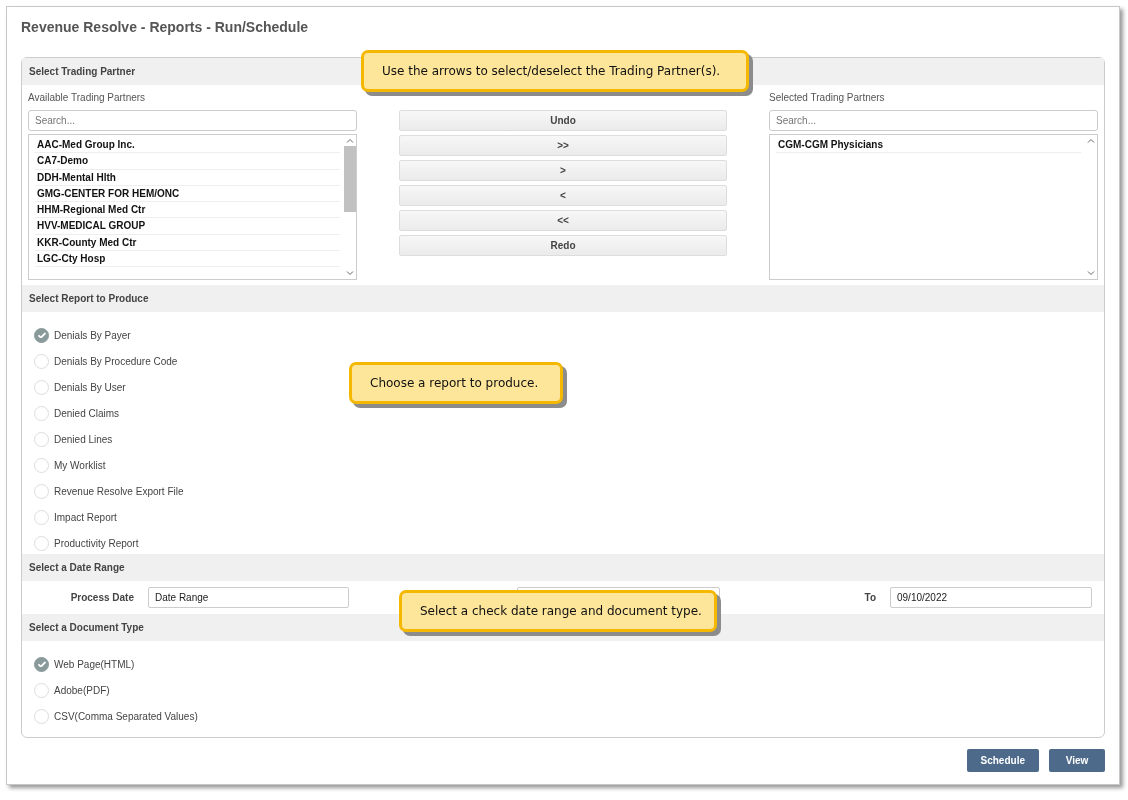 This screenshot has height=800, width=1128. What do you see at coordinates (1077, 760) in the screenshot?
I see `action-button: View` at bounding box center [1077, 760].